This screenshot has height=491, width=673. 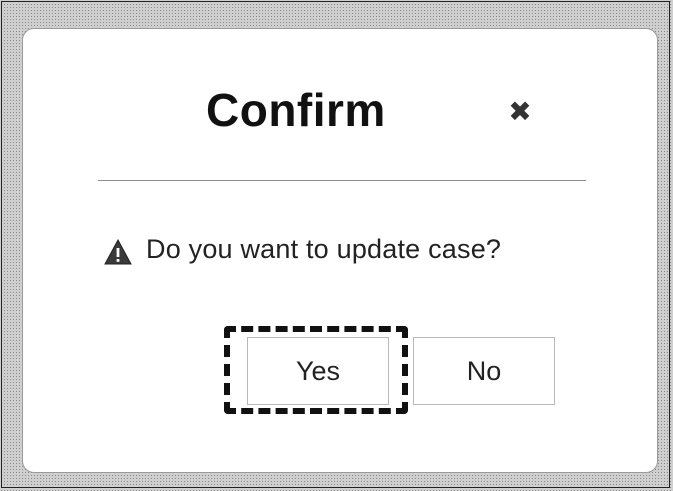 What do you see at coordinates (296, 110) in the screenshot?
I see `dialog-title: Confirm` at bounding box center [296, 110].